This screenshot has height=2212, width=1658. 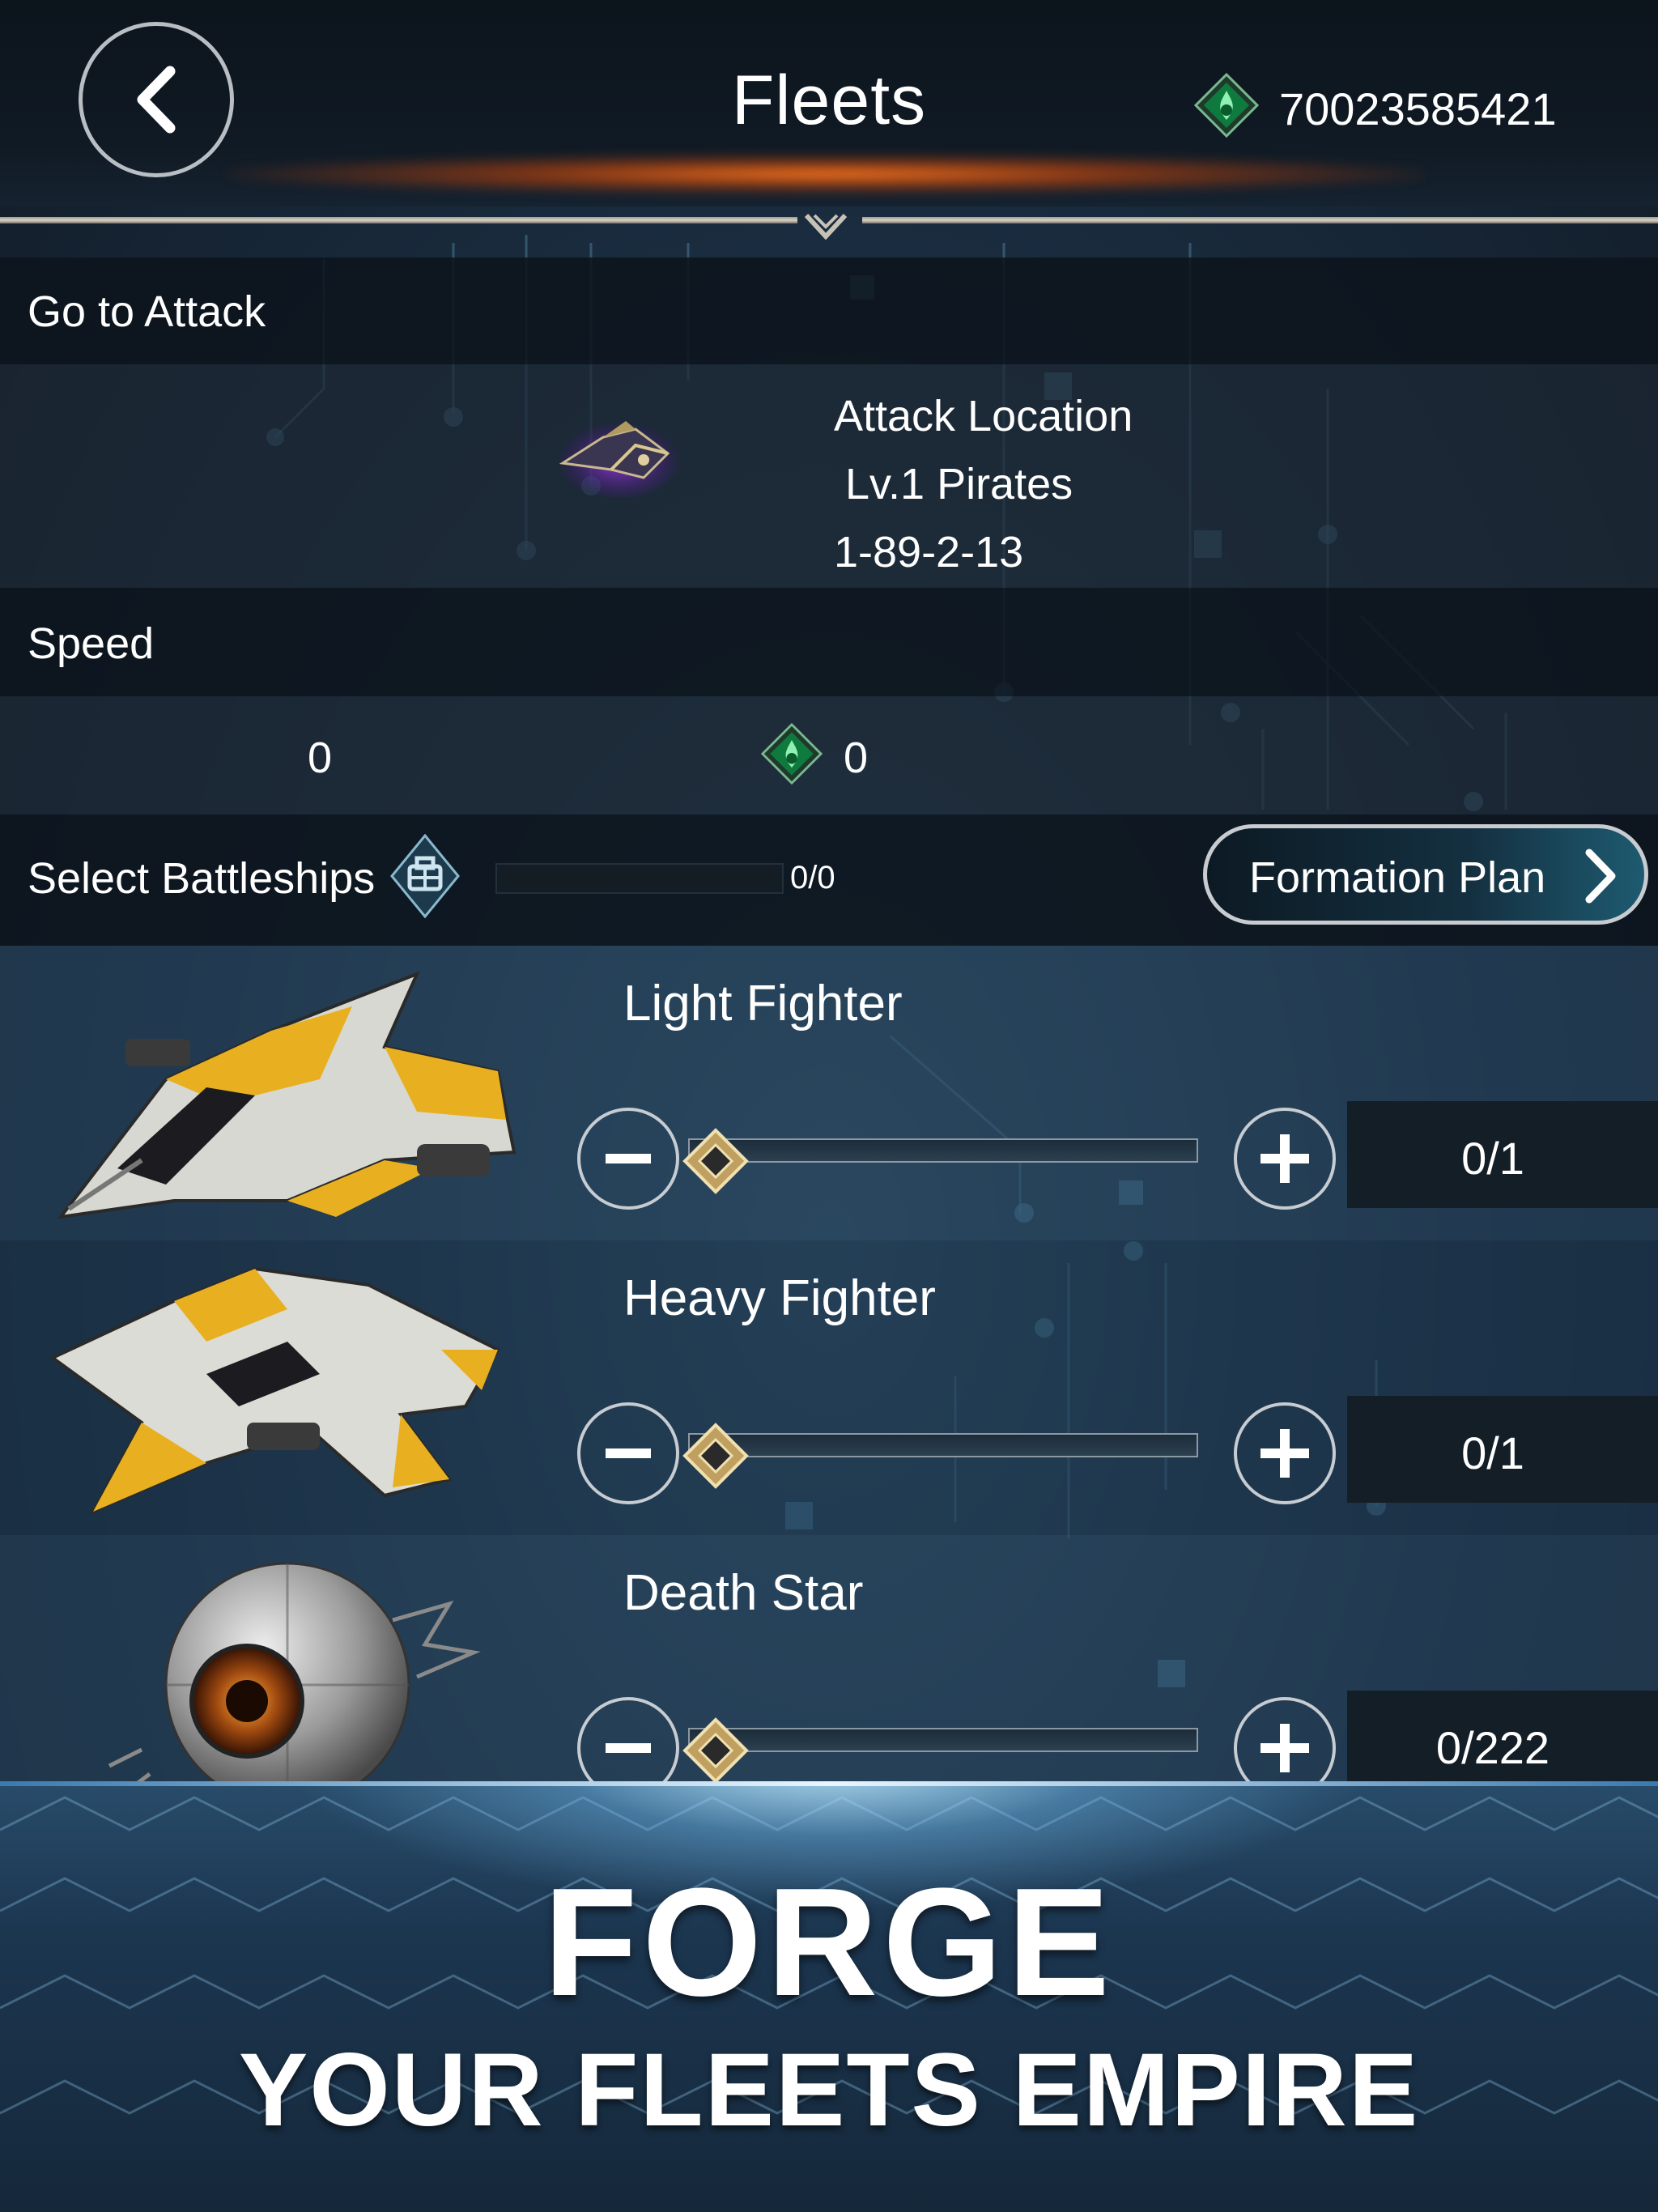 I want to click on battleship-capacity-bar, so click(x=639, y=878).